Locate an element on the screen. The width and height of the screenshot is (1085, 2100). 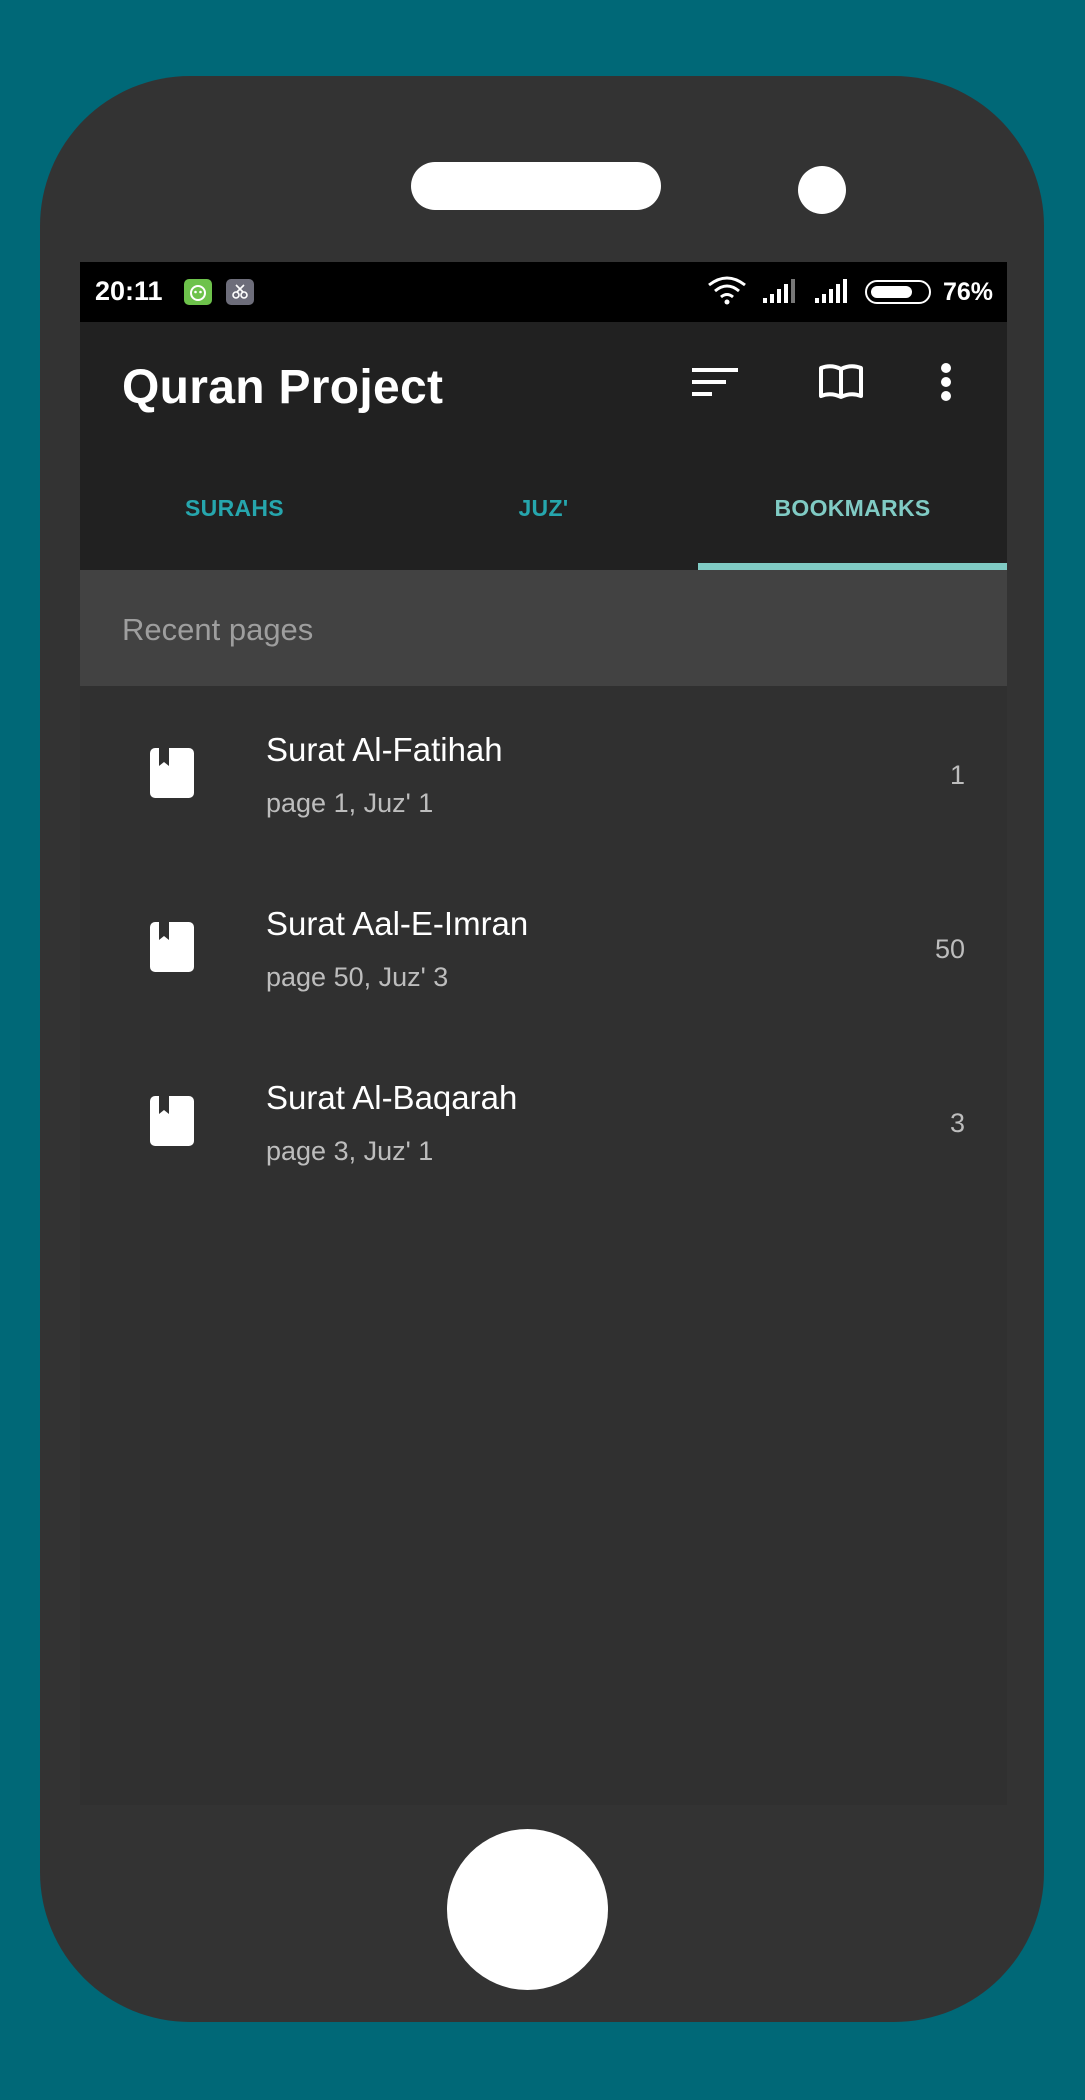
book-open-icon is located at coordinates (841, 384).